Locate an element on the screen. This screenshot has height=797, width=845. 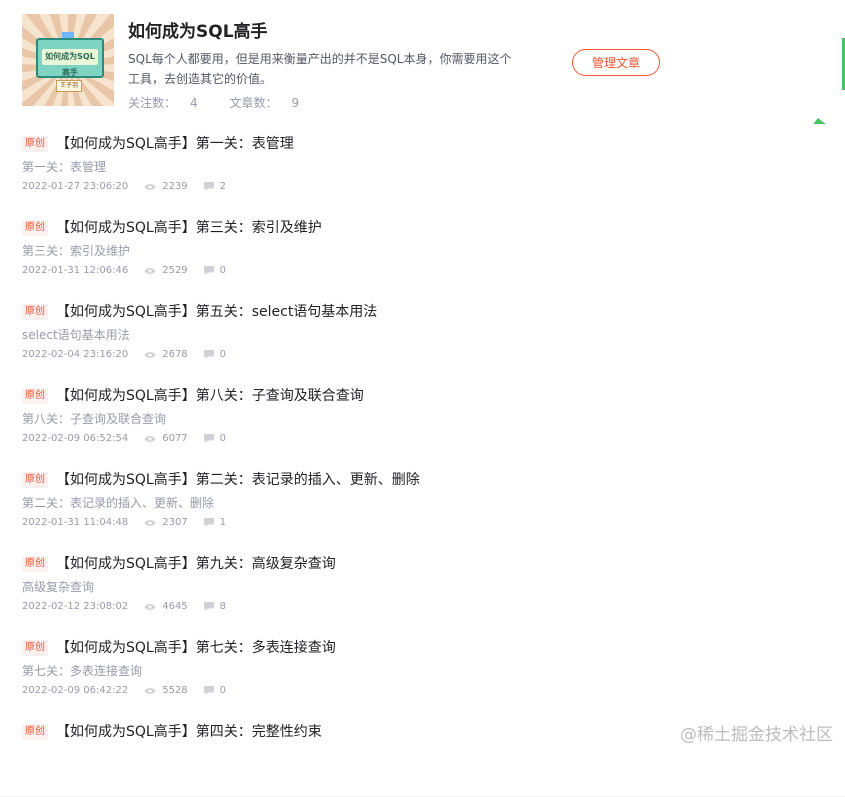
manage-articles-button: 管理文章 is located at coordinates (616, 62).